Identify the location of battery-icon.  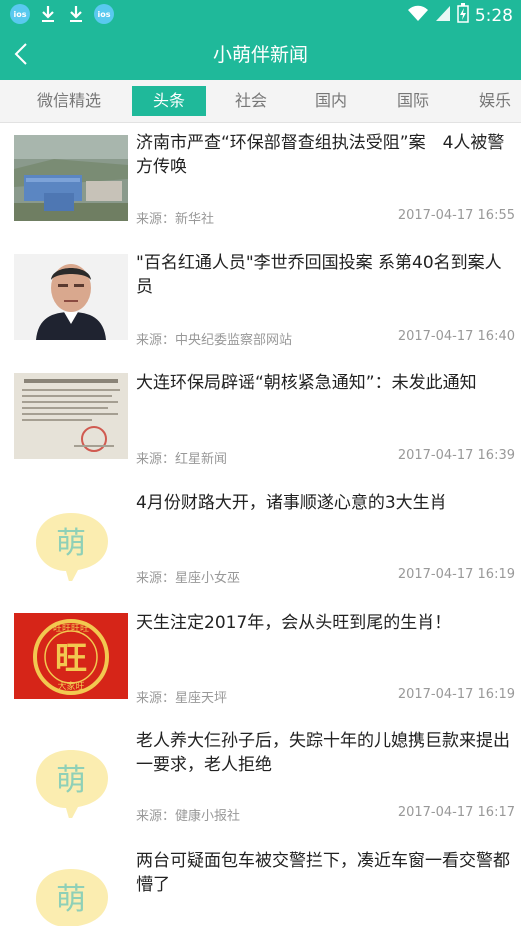
(463, 15).